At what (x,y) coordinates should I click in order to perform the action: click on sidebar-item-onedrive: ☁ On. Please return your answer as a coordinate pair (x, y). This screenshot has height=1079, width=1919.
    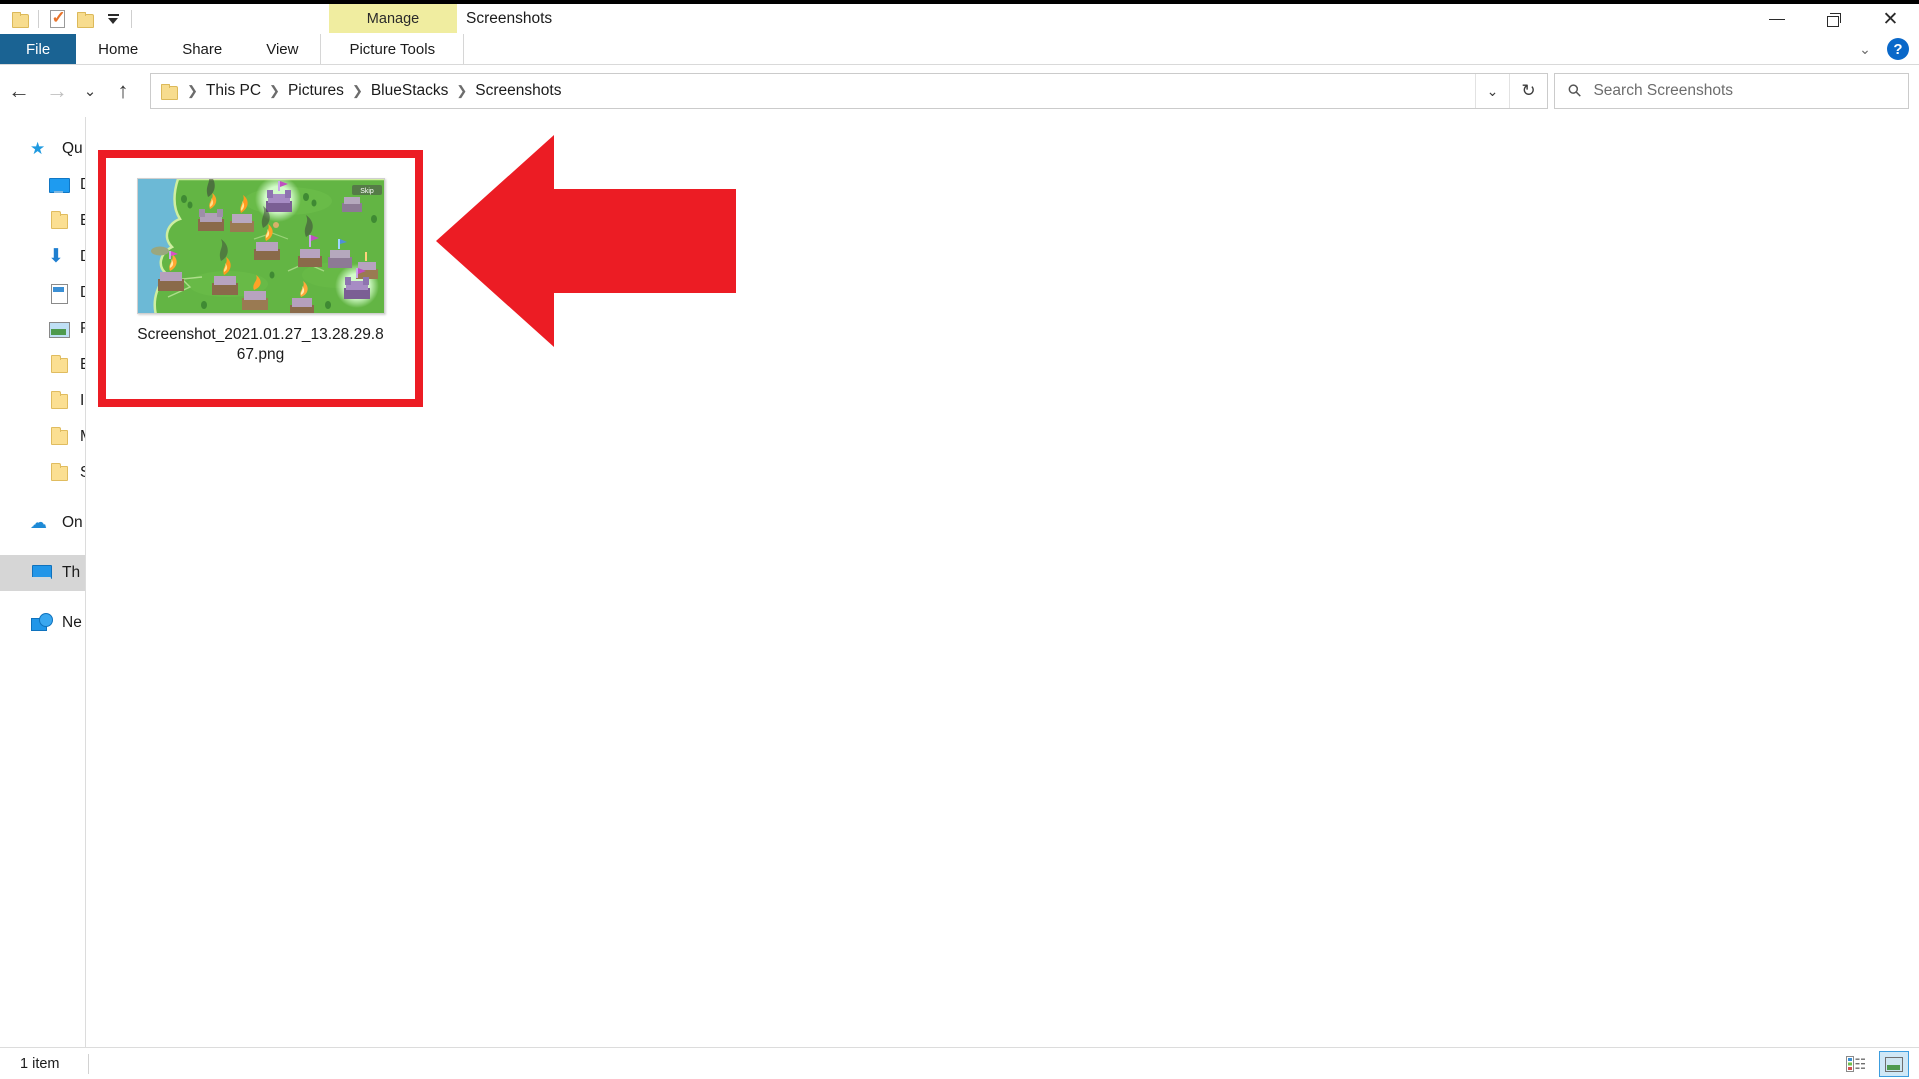
    Looking at the image, I should click on (42, 523).